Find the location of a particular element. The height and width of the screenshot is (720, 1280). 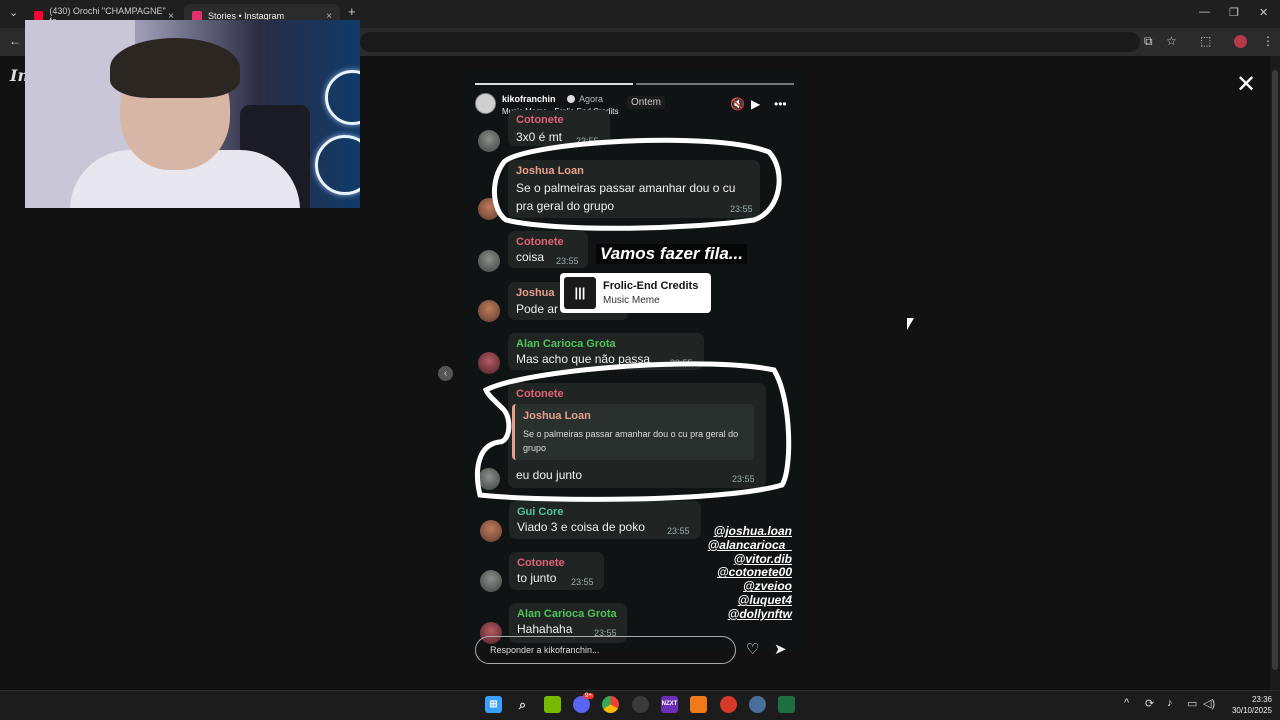

microphone-icon: ♪ is located at coordinates (1170, 703).